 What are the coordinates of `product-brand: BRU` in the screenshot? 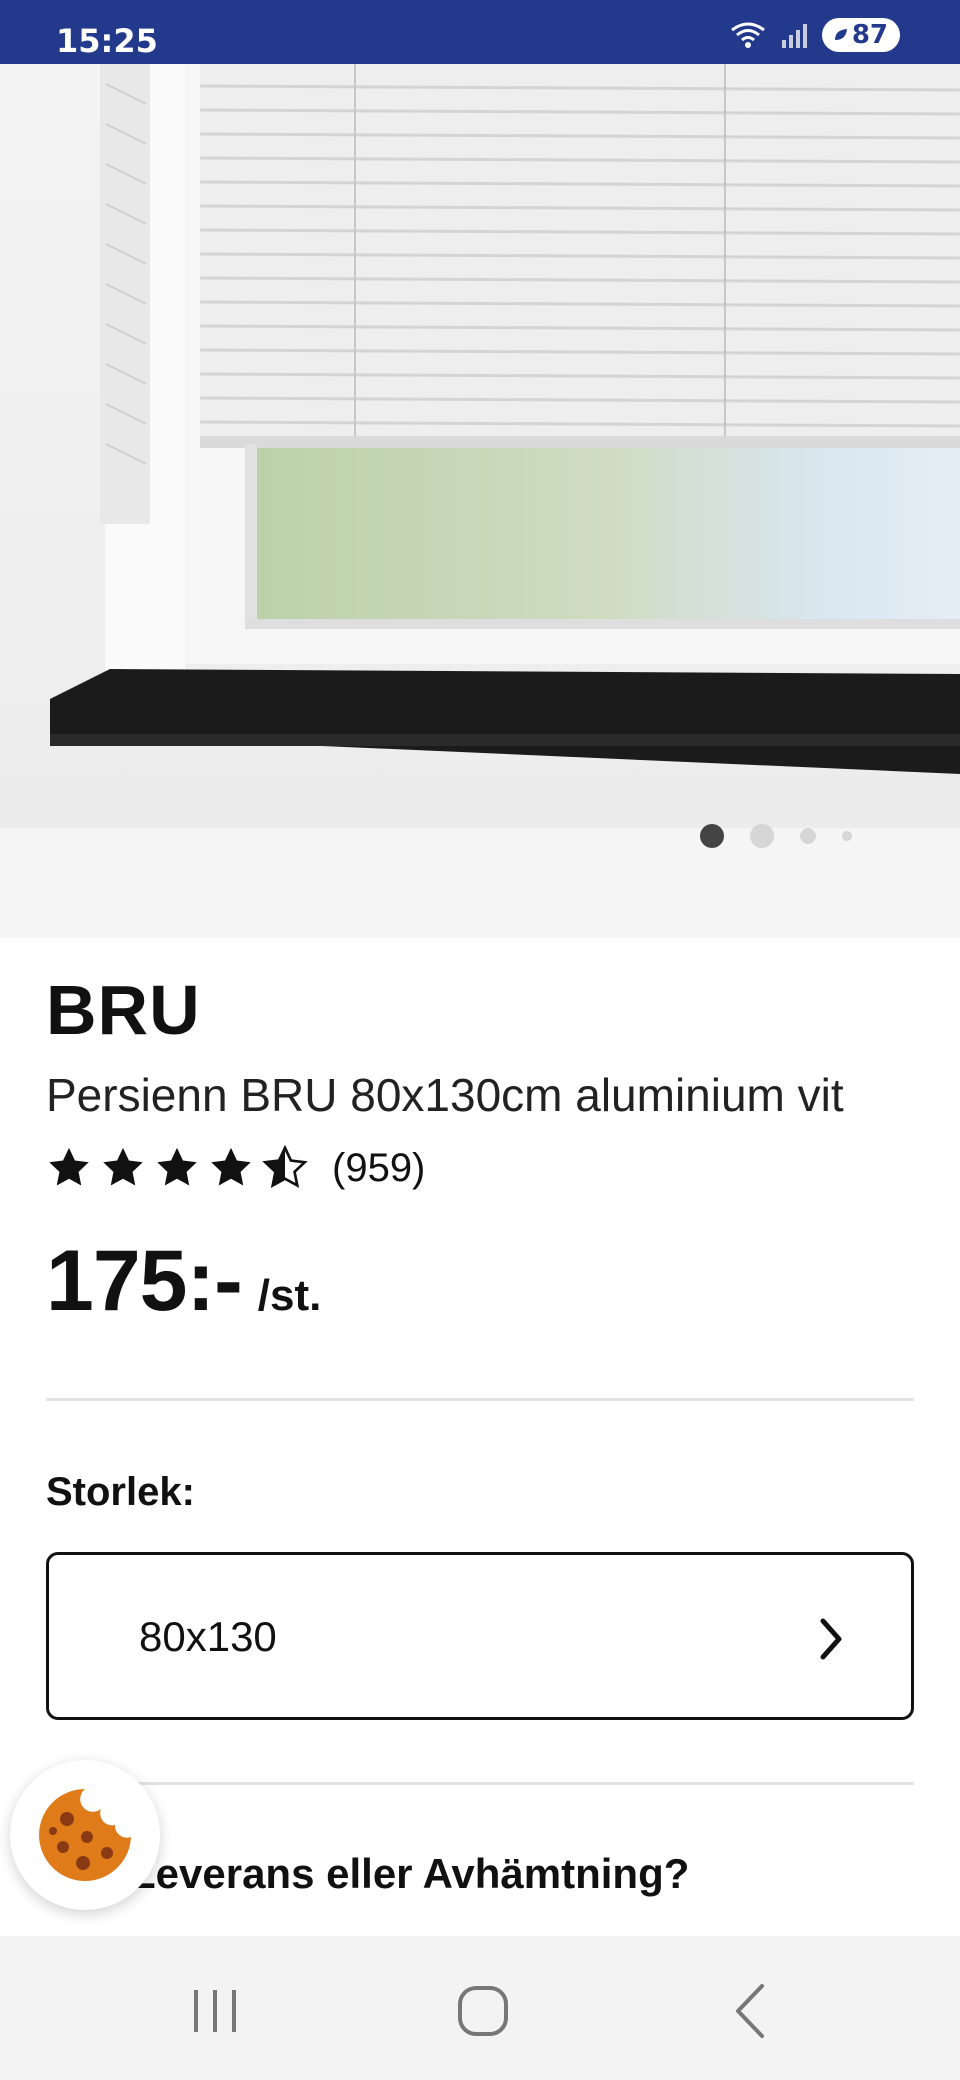 It's located at (123, 1010).